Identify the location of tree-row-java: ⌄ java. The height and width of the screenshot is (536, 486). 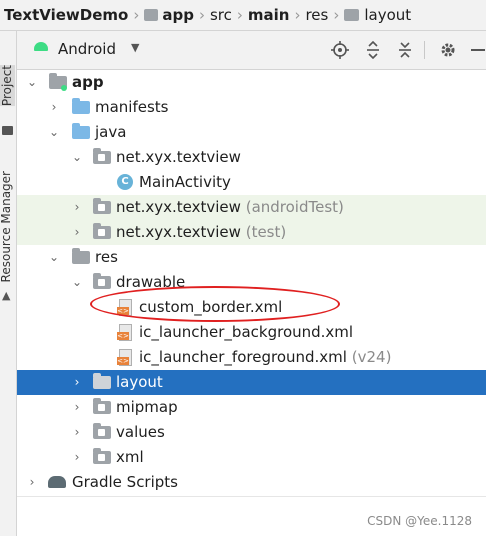
(251, 132).